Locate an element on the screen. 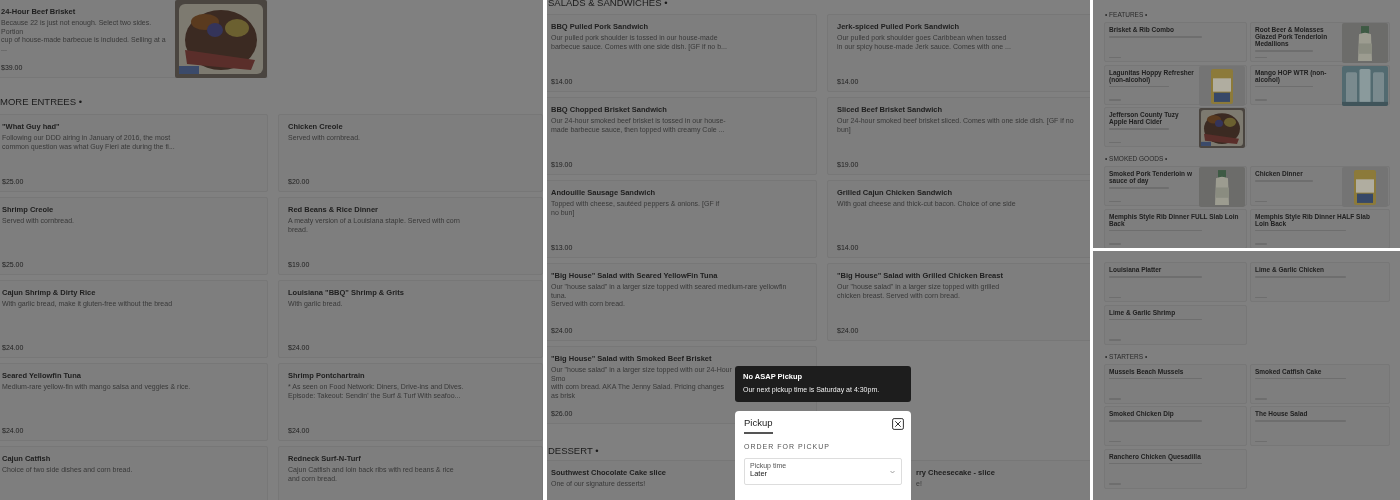 The width and height of the screenshot is (1400, 500). close-icon is located at coordinates (898, 424).